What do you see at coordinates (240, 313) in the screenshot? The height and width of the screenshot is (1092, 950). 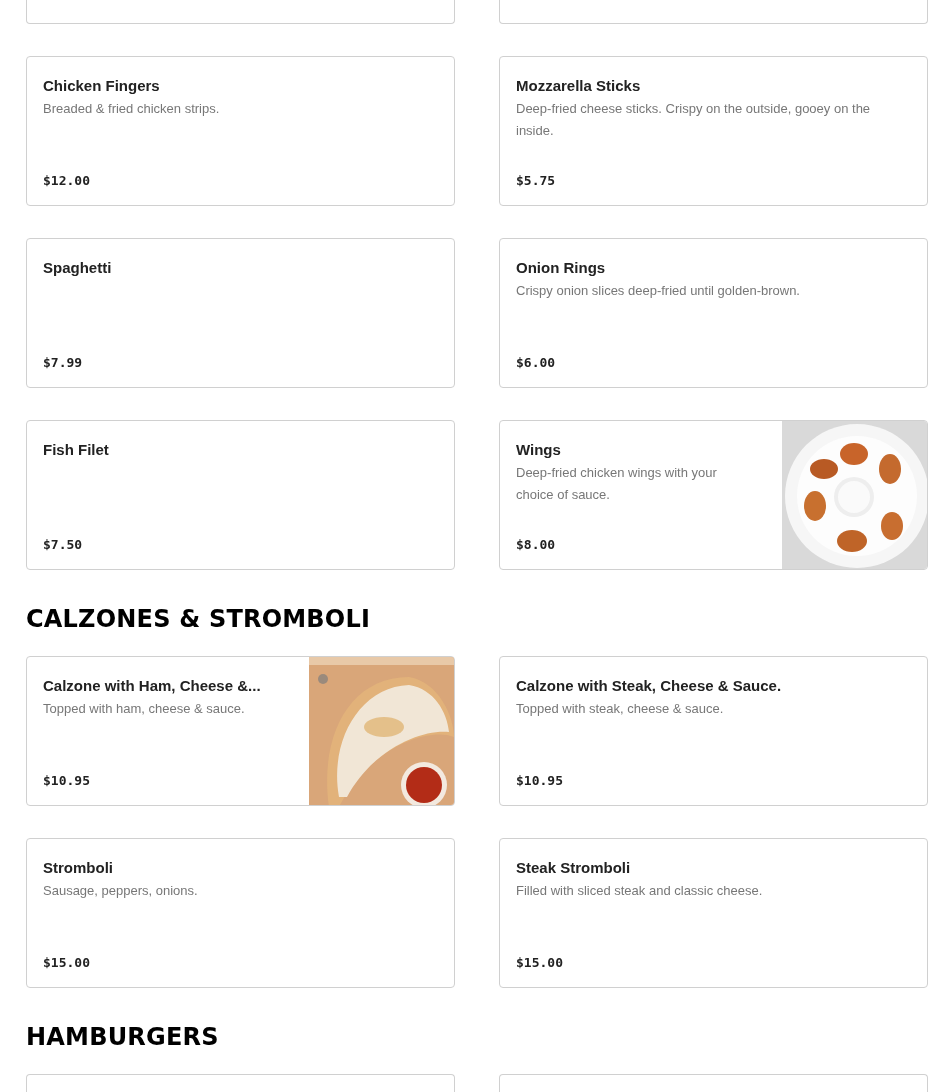 I see `menu-item-card: Spaghetti $7.99` at bounding box center [240, 313].